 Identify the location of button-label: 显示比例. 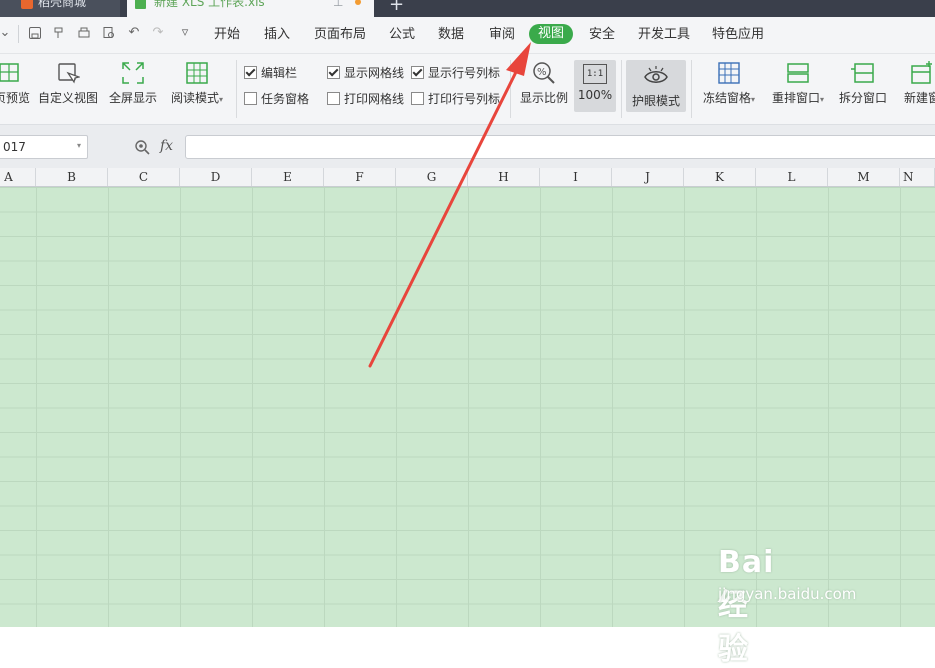
(543, 98).